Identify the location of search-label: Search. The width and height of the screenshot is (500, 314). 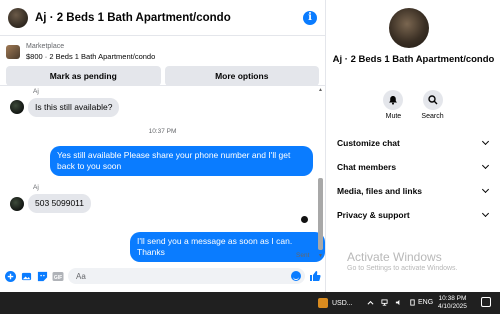
(432, 116).